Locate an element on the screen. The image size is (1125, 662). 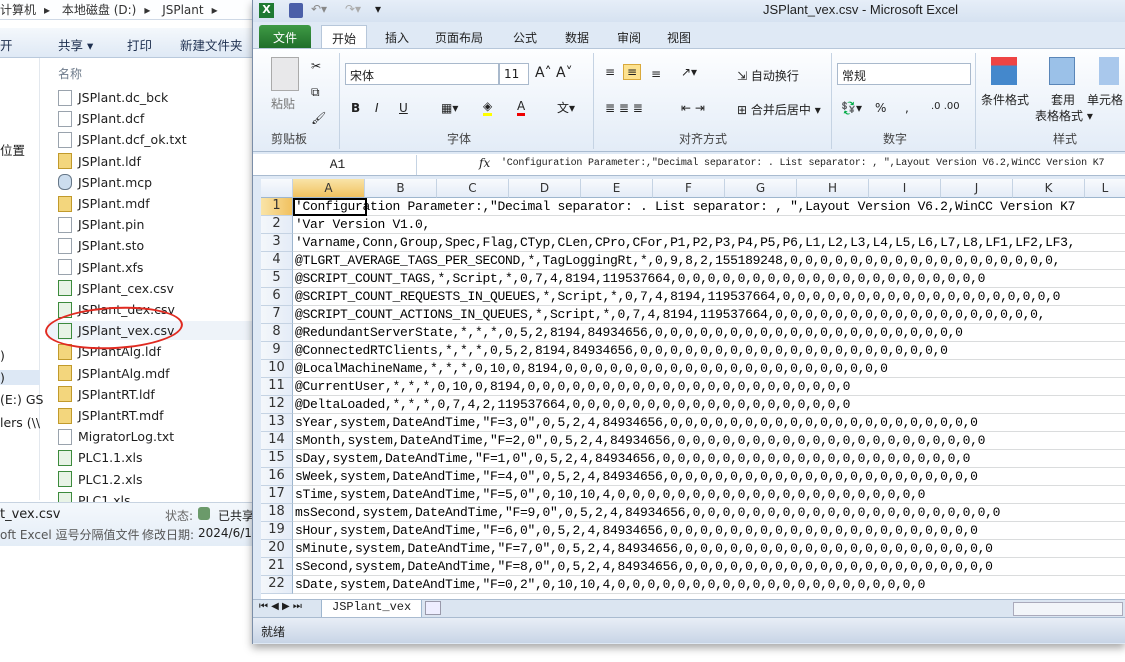
row-header: 18 is located at coordinates (277, 513).